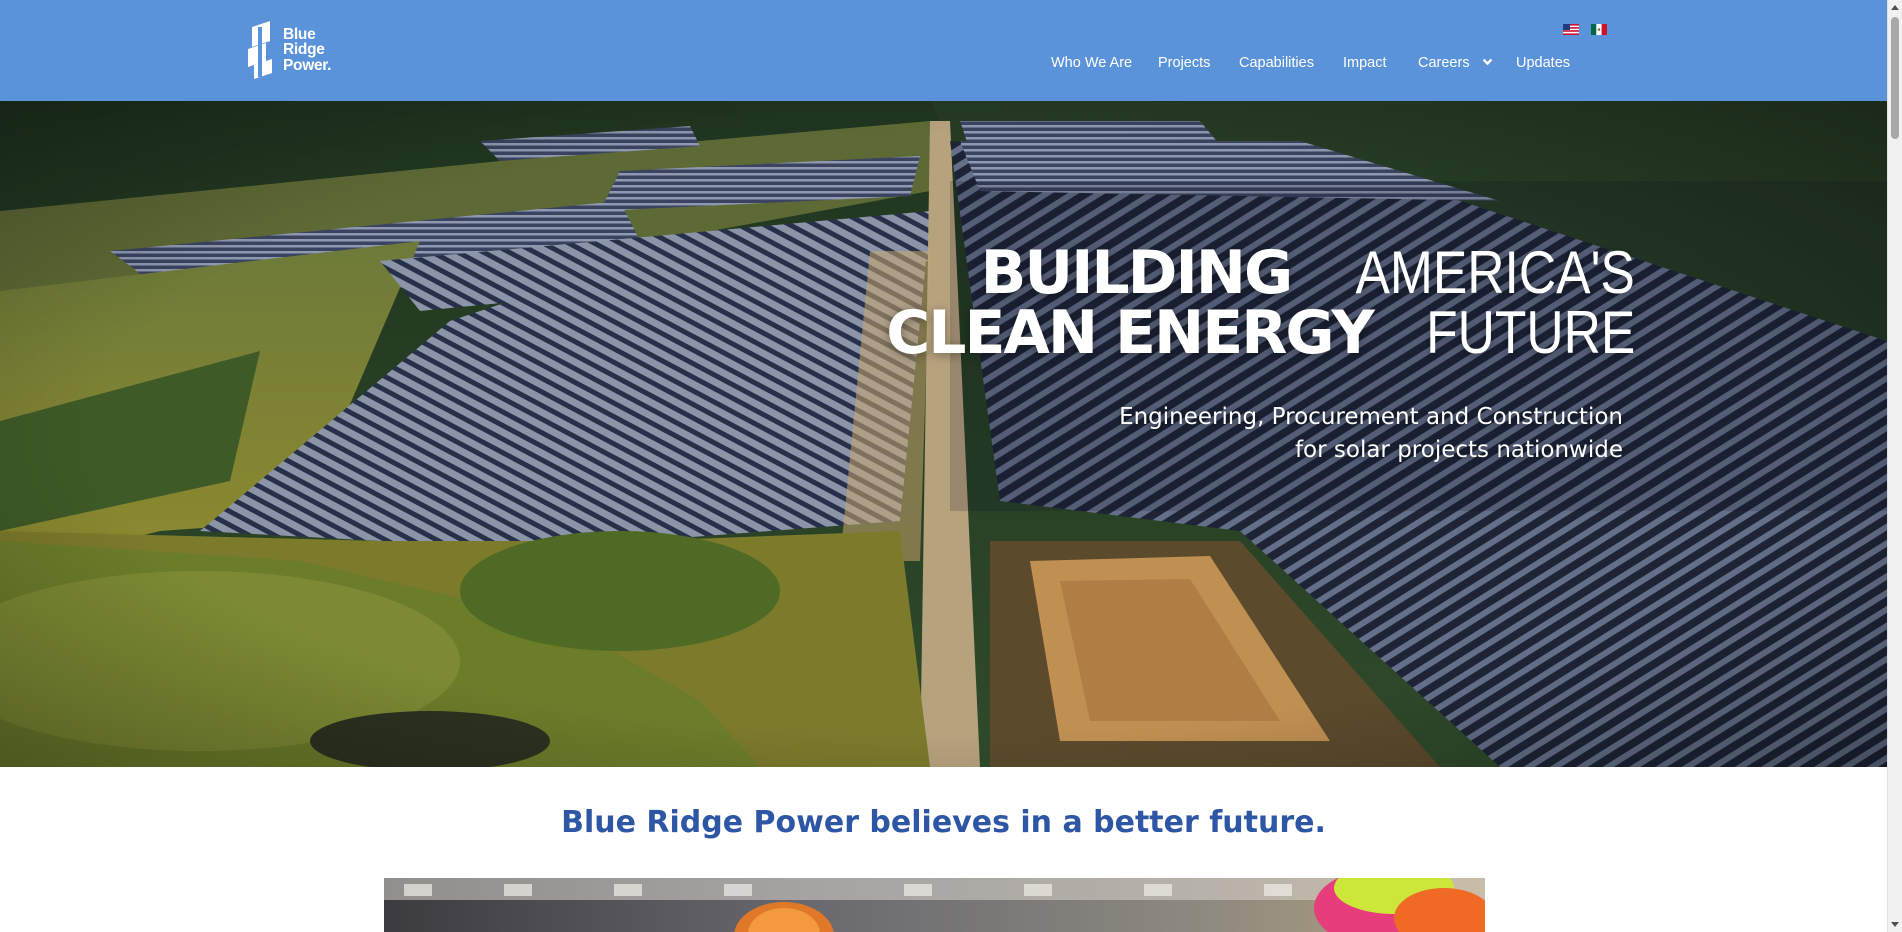 The height and width of the screenshot is (932, 1902). What do you see at coordinates (1130, 333) in the screenshot?
I see `hero-title-clean-energy: CLEAN ENERGY` at bounding box center [1130, 333].